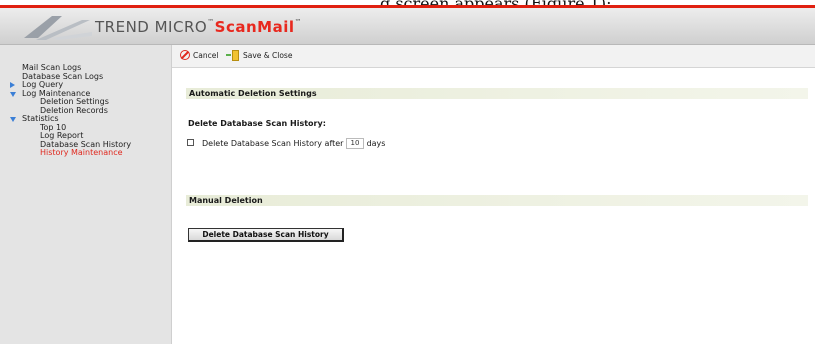 The width and height of the screenshot is (815, 344). Describe the element at coordinates (493, 56) in the screenshot. I see `toolbar: Cancel Save & Close` at that location.